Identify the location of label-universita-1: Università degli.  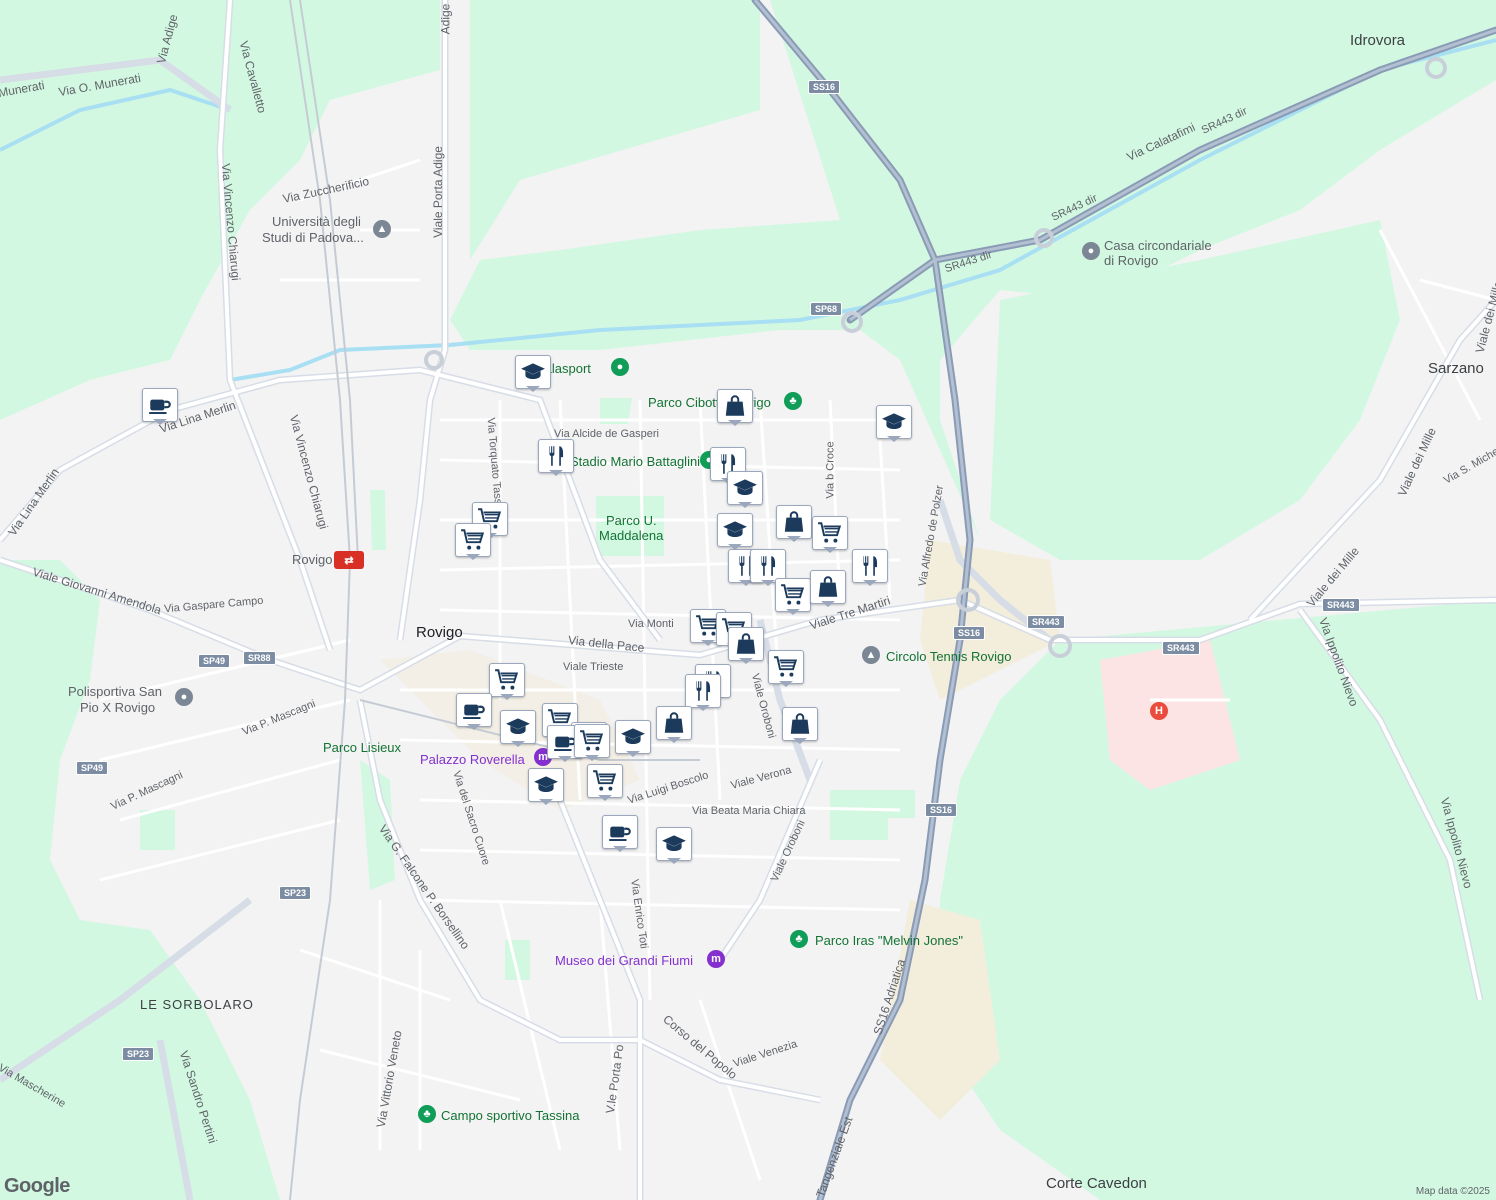
(316, 221).